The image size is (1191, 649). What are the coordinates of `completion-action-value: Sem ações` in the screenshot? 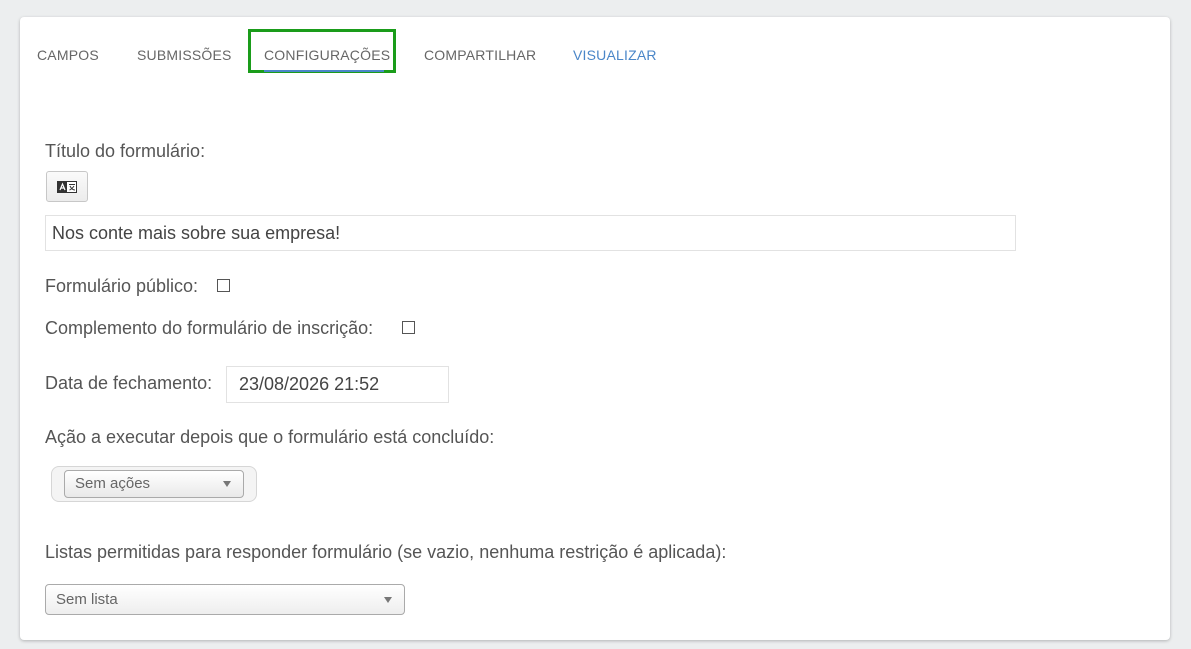 It's located at (113, 483).